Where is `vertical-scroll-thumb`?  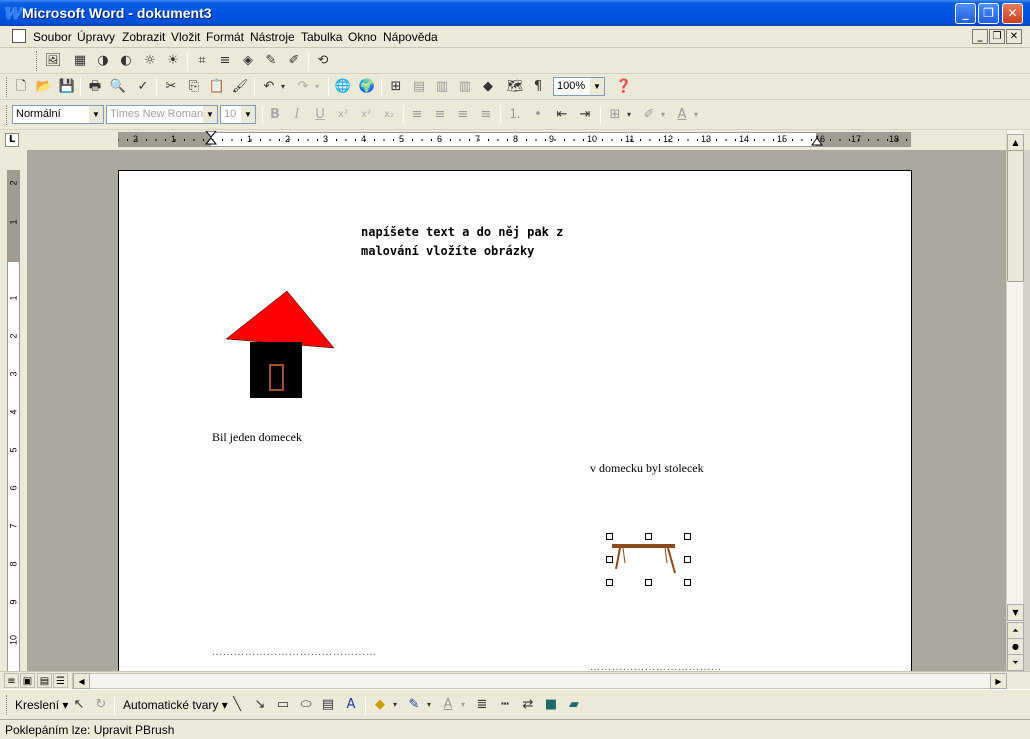 vertical-scroll-thumb is located at coordinates (1015, 216).